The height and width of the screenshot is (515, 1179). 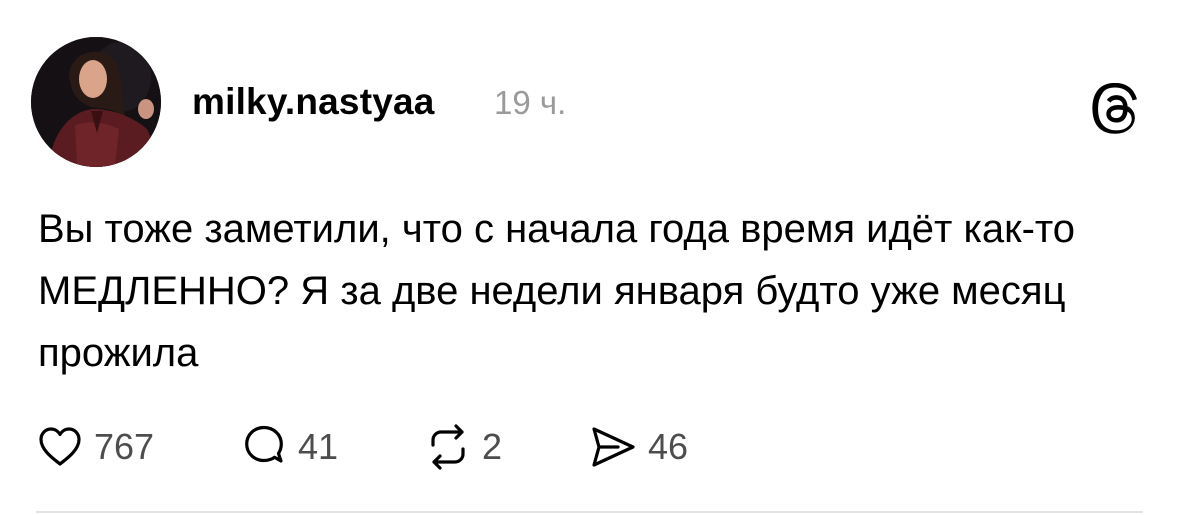 What do you see at coordinates (638, 447) in the screenshot?
I see `share-button: 46` at bounding box center [638, 447].